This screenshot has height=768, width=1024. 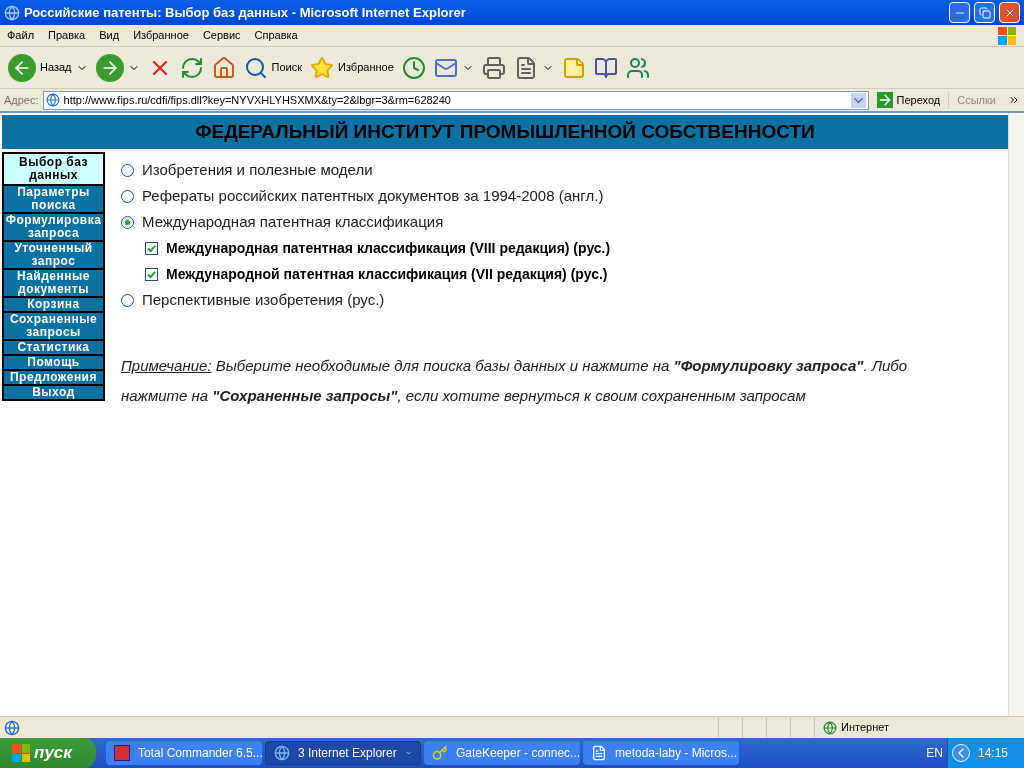 I want to click on nav-item: Статистика, so click(x=53, y=347).